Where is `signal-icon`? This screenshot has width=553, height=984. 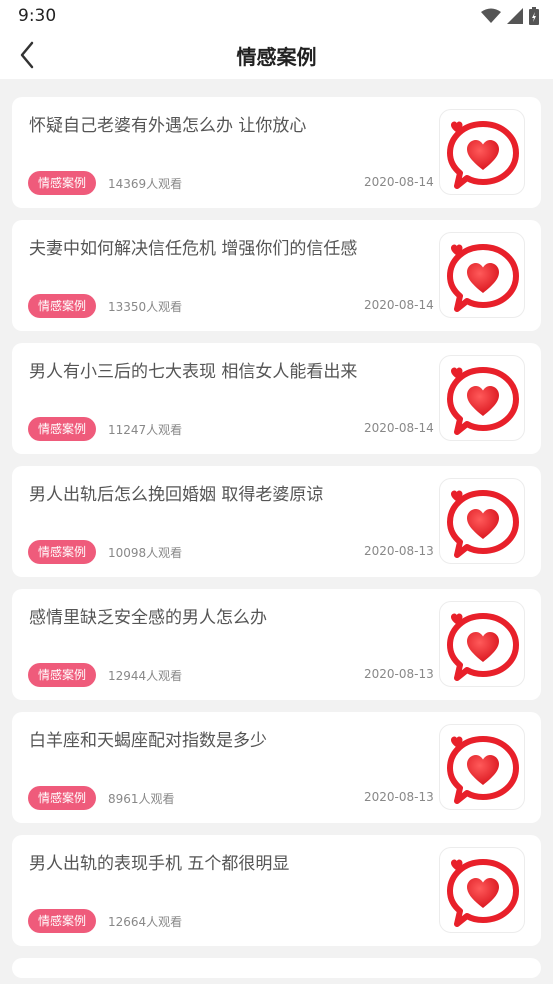
signal-icon is located at coordinates (515, 16).